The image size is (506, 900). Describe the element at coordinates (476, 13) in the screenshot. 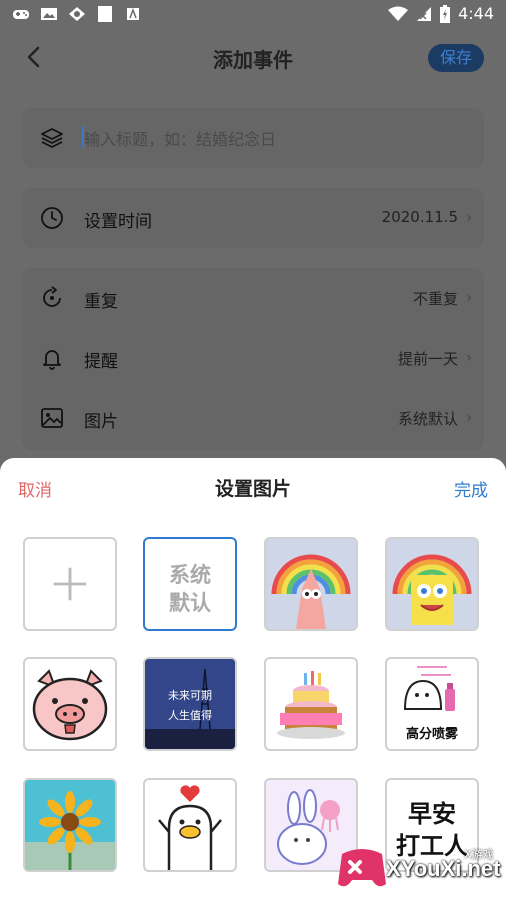

I see `status-time: 4:44` at that location.